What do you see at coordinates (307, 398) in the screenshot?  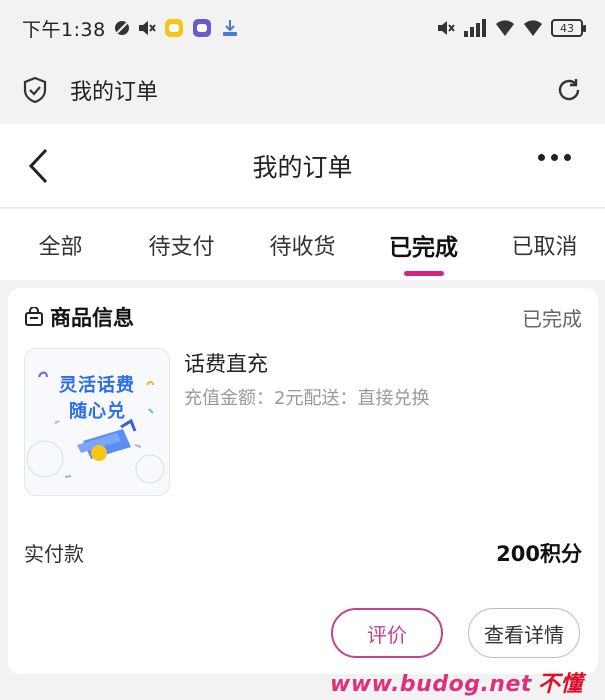 I see `product-spec: 充值金额：2元配送：直接兑换` at bounding box center [307, 398].